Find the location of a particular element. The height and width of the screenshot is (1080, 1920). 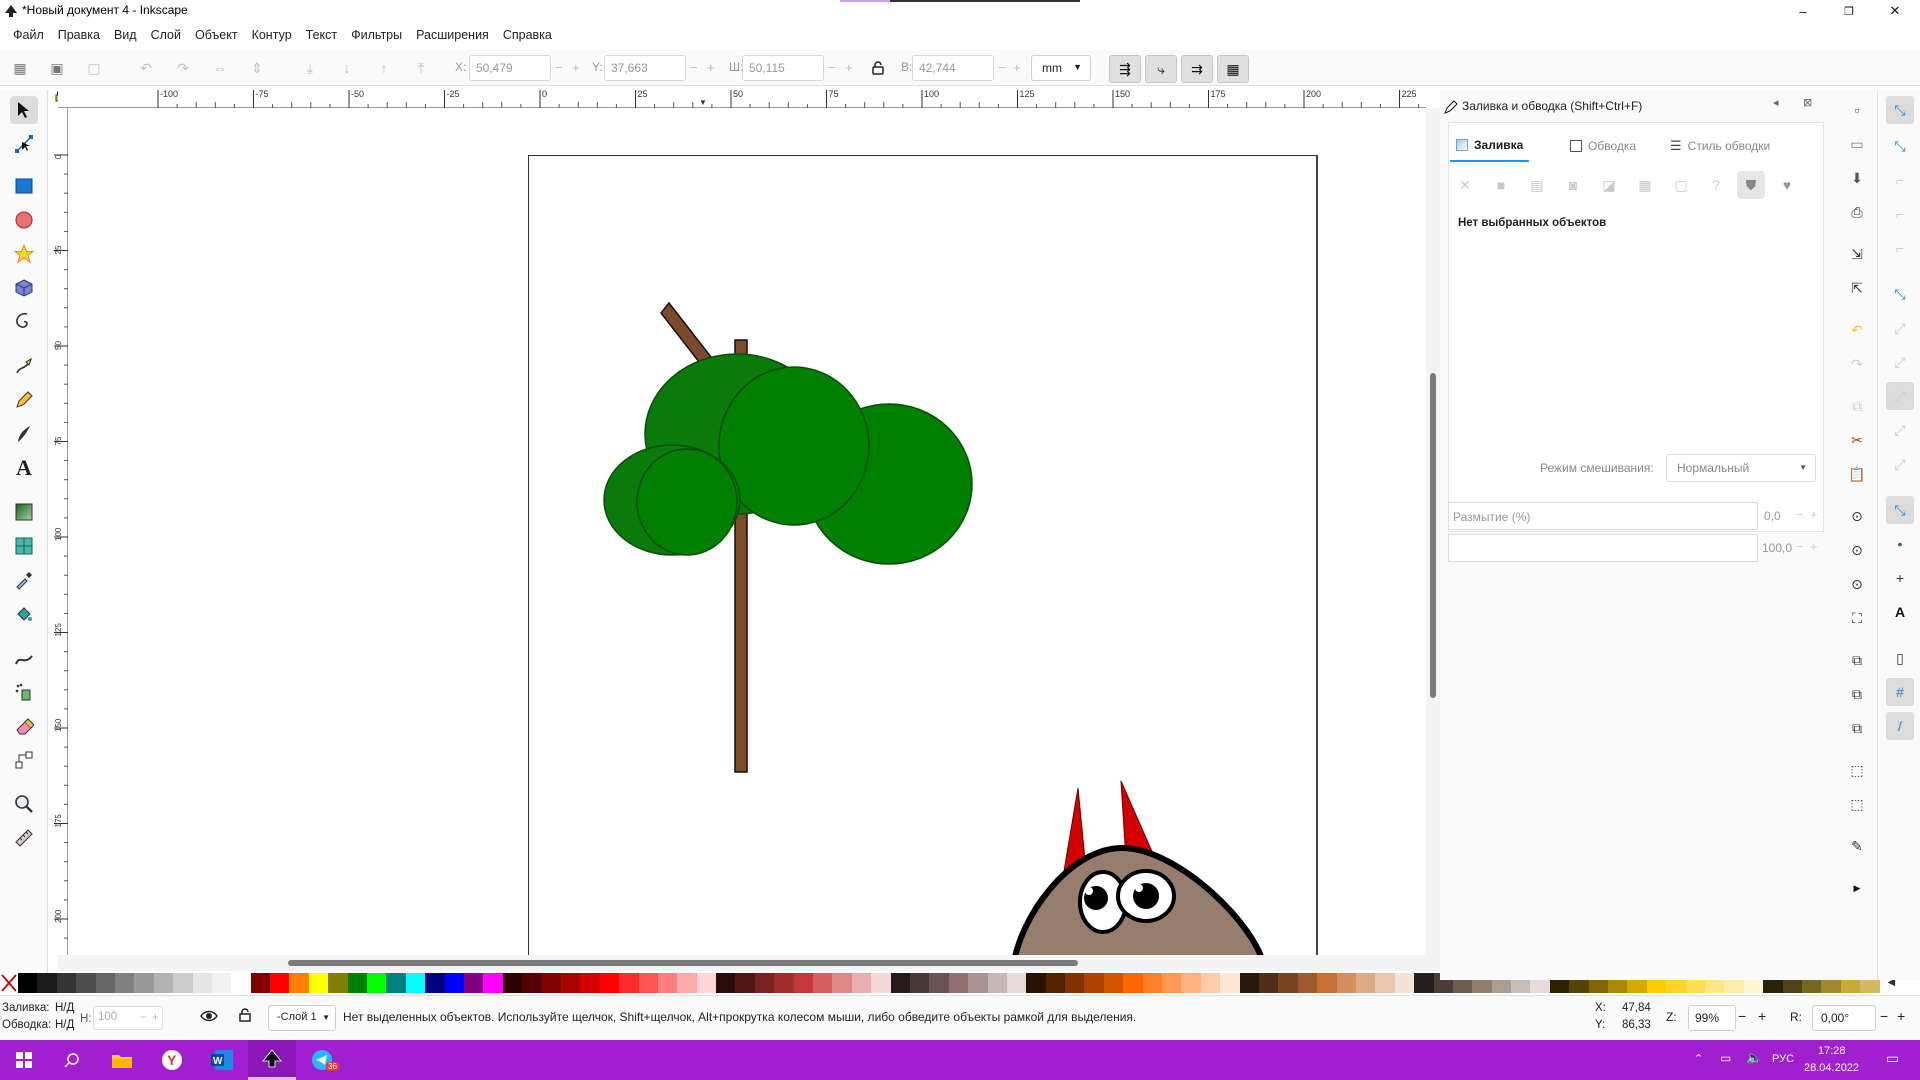

swatch-icon: ▢ is located at coordinates (1681, 185).